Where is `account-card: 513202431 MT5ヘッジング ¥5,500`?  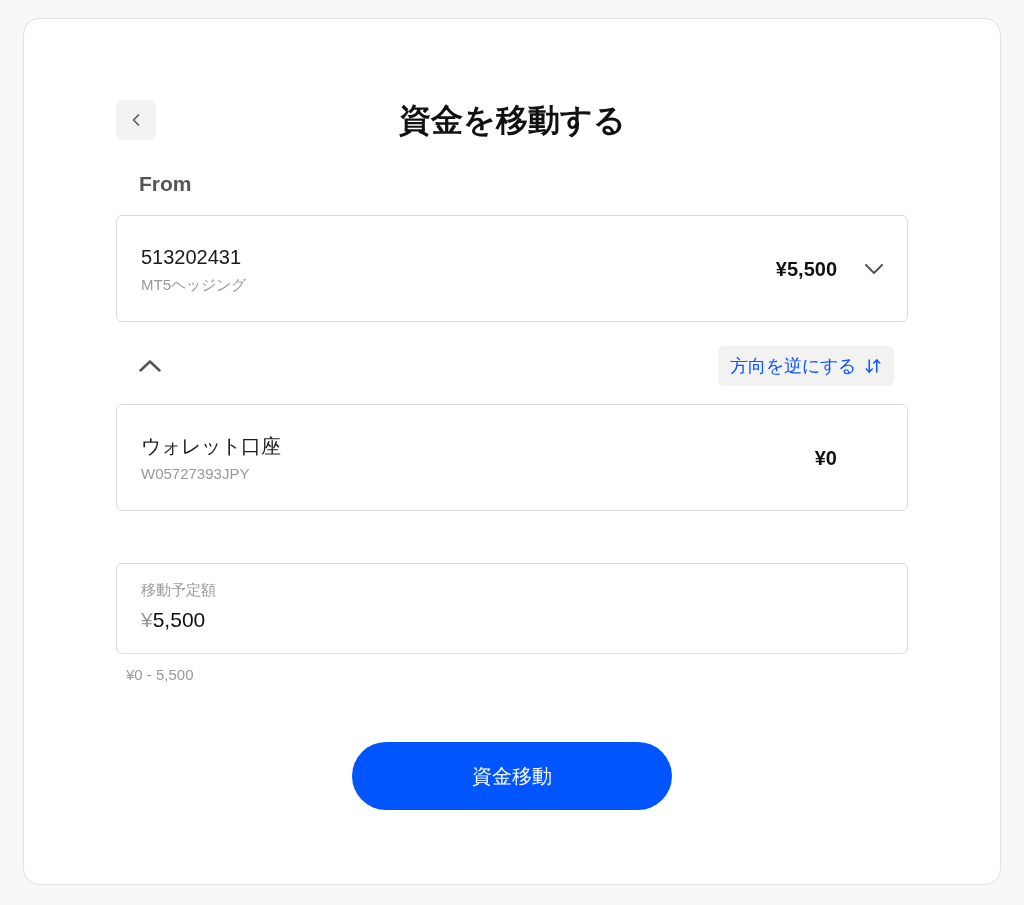 account-card: 513202431 MT5ヘッジング ¥5,500 is located at coordinates (512, 268).